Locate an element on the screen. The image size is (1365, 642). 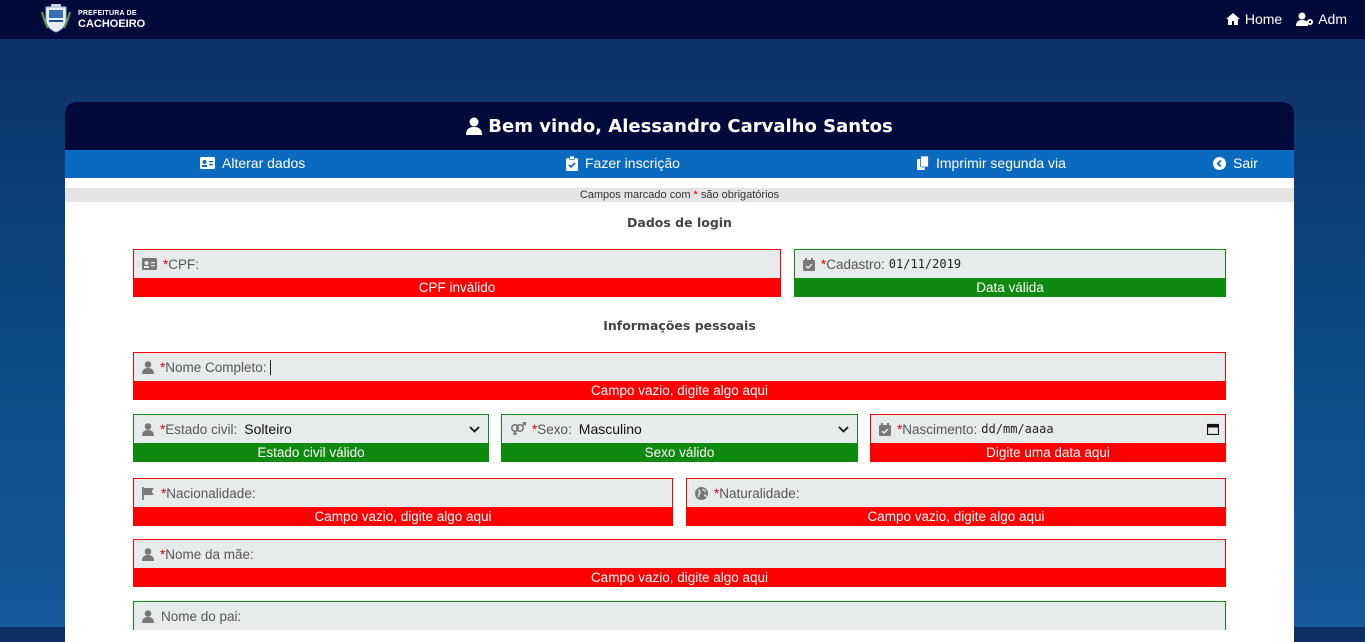
welcome-text: Bem vindo, Alessandro Carvalho Santos is located at coordinates (690, 126).